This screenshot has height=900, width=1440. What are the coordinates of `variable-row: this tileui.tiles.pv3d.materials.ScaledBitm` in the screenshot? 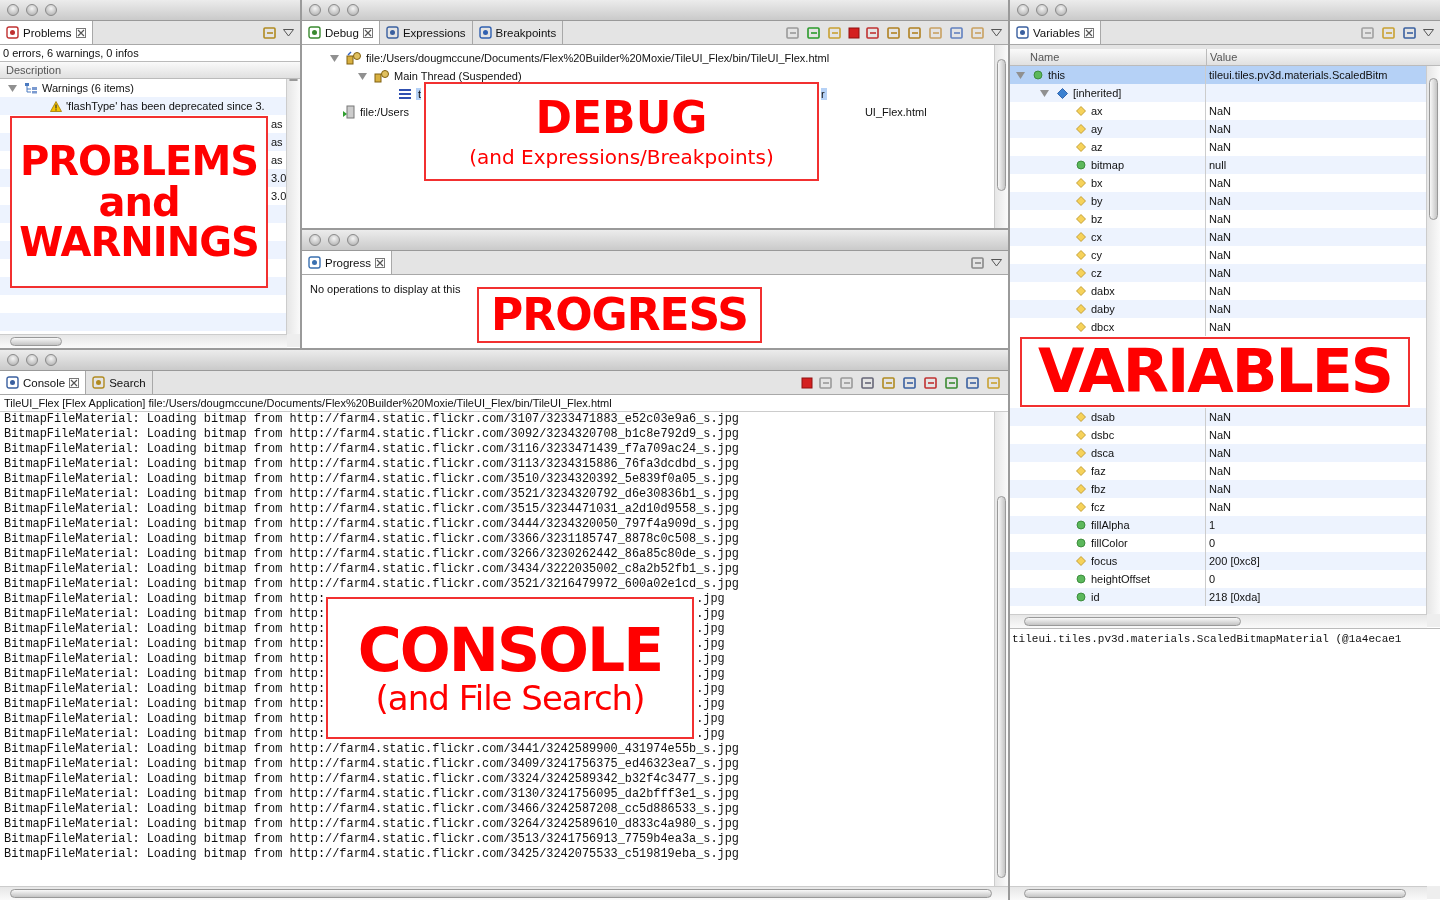 It's located at (1218, 75).